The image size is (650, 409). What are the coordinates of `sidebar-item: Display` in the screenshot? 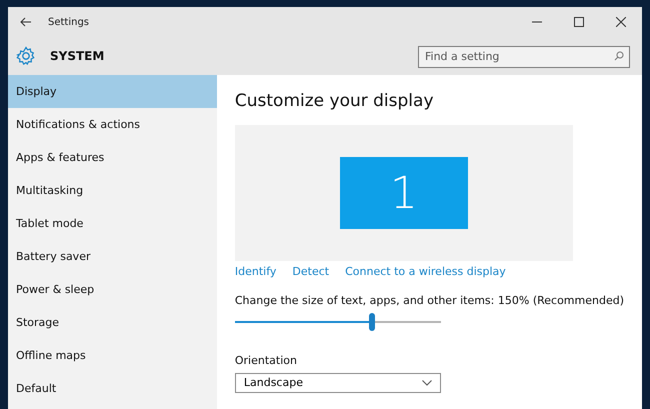 It's located at (112, 91).